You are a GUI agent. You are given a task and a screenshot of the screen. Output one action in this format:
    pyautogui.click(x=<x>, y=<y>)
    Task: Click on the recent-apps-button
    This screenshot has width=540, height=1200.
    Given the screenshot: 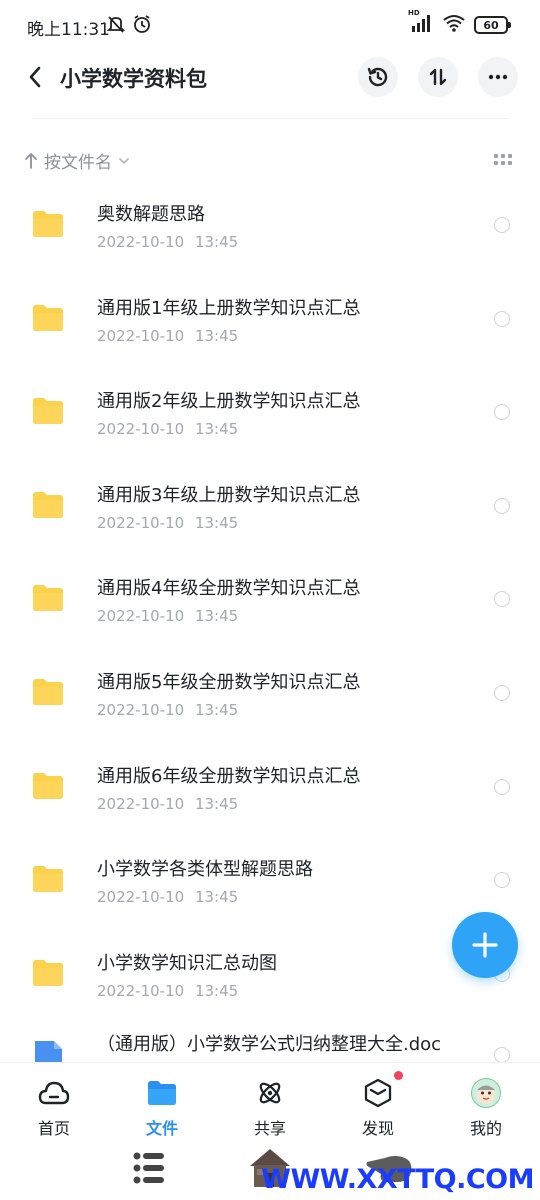 What is the action you would take?
    pyautogui.click(x=149, y=1170)
    